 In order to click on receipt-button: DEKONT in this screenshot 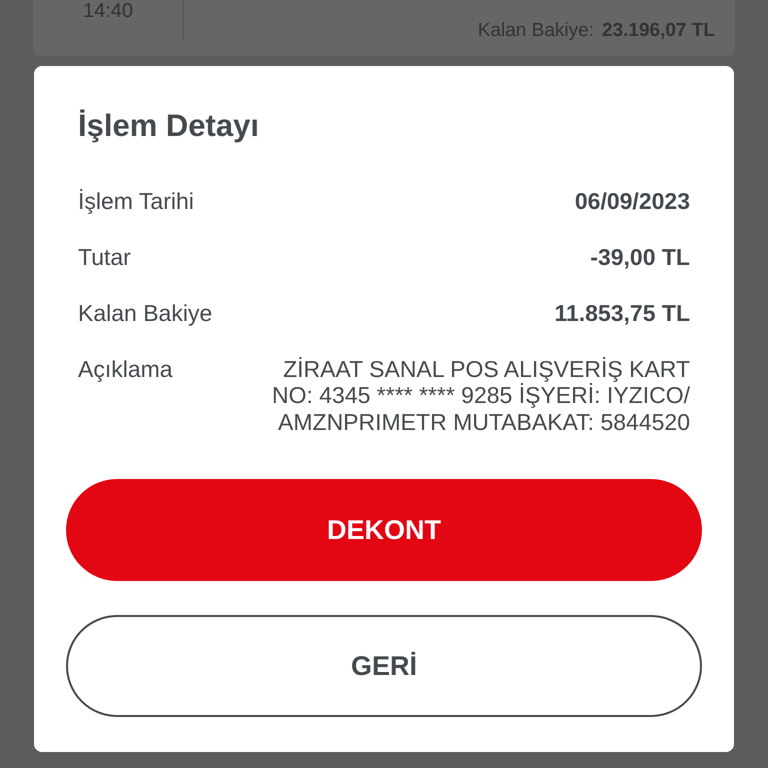, I will do `click(384, 530)`.